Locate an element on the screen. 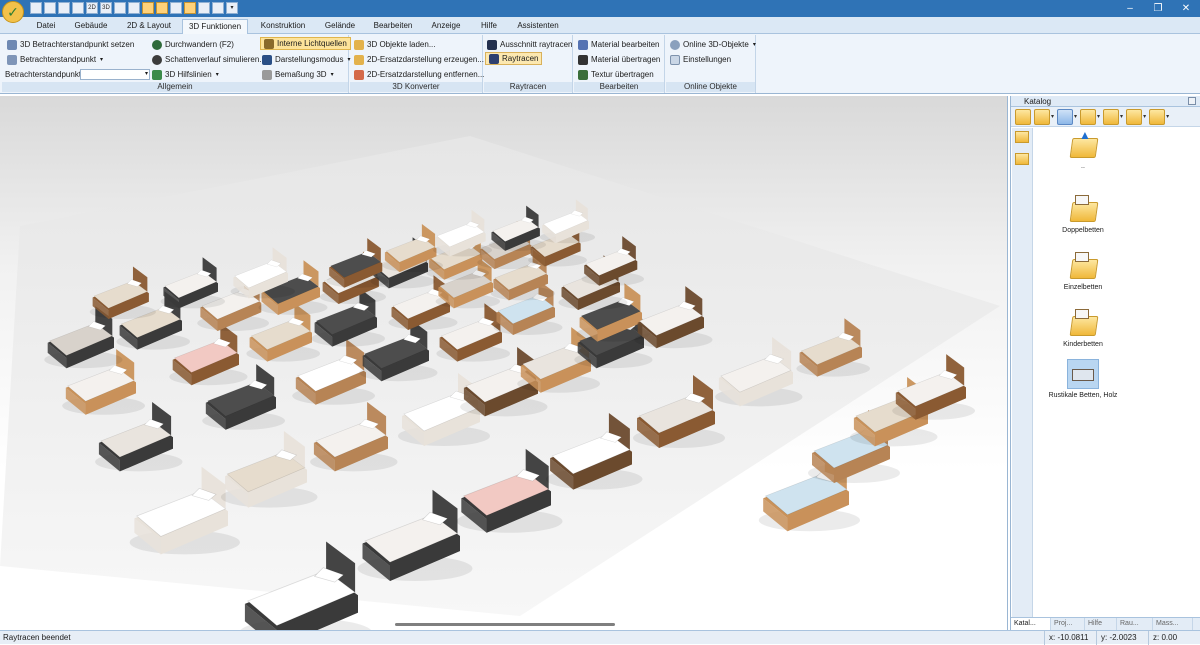 The height and width of the screenshot is (645, 1200). tab-gelaende: Gelände is located at coordinates (340, 26).